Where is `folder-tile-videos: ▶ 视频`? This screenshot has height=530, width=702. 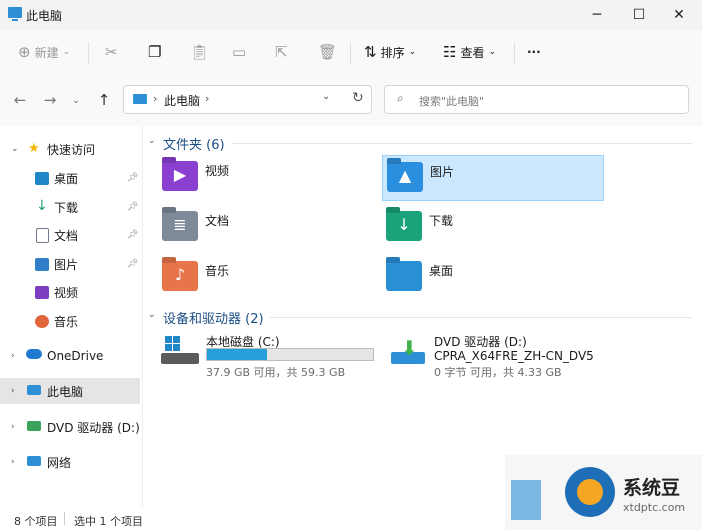 folder-tile-videos: ▶ 视频 is located at coordinates (269, 178).